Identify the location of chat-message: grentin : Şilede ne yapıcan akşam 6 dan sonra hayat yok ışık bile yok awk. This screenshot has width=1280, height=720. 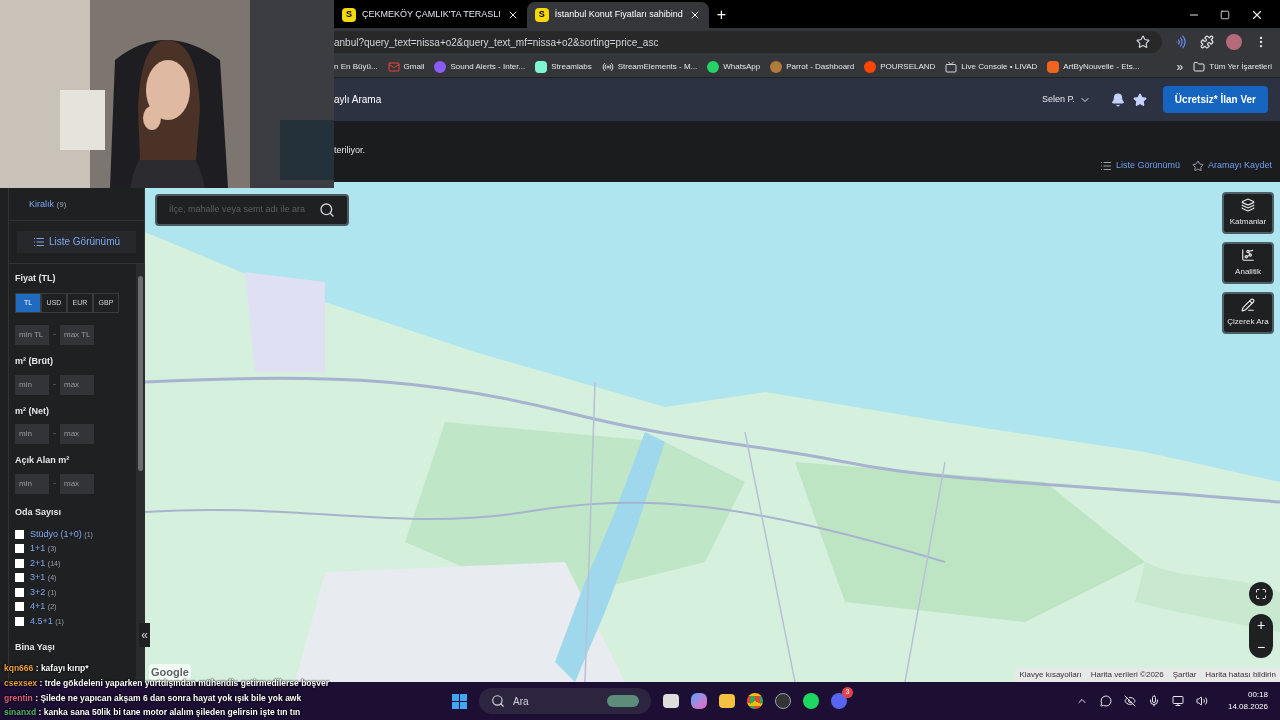
(153, 698).